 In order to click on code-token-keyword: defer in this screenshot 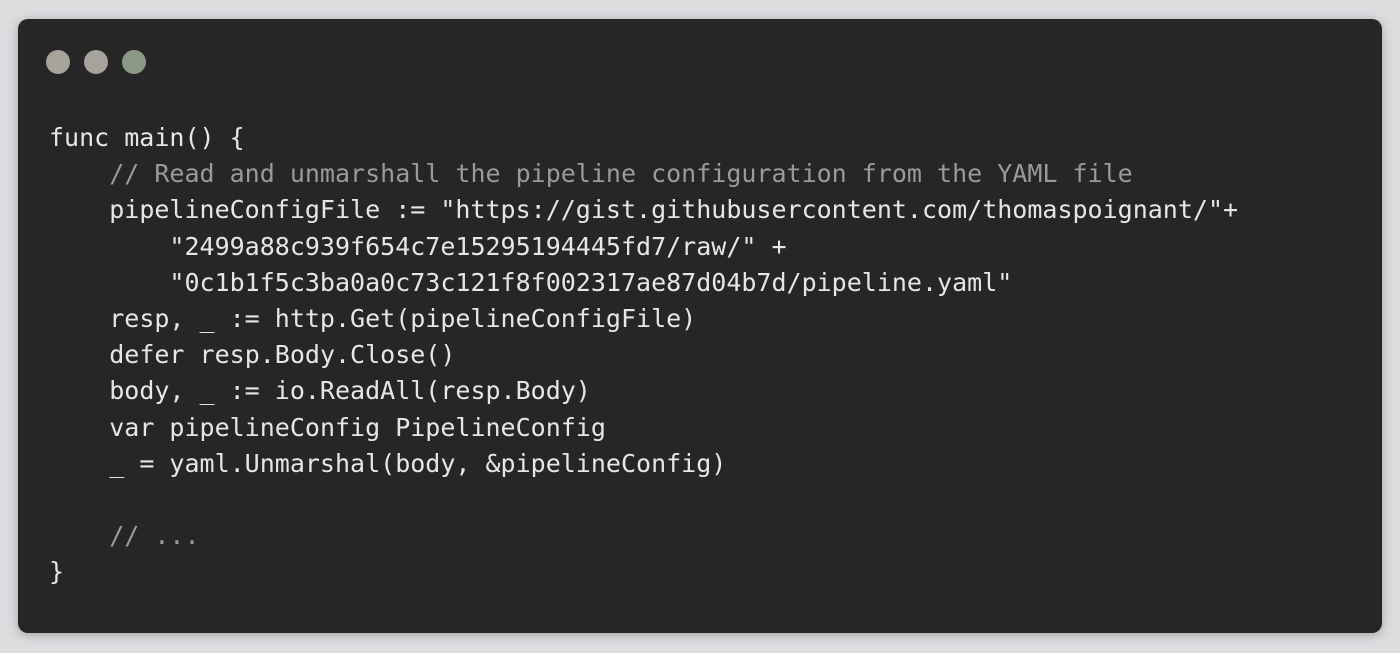, I will do `click(147, 355)`.